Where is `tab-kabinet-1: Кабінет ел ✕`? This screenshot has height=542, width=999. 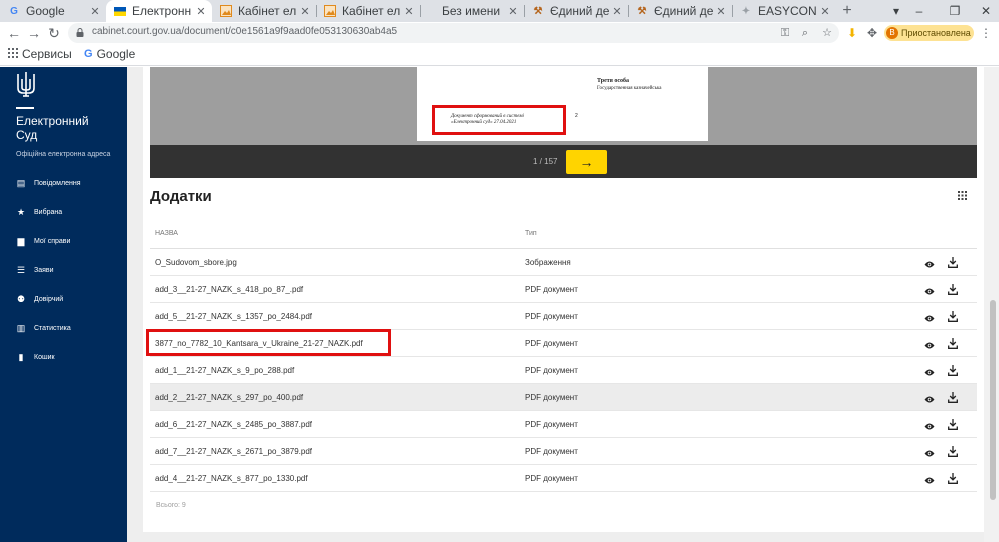 tab-kabinet-1: Кабінет ел ✕ is located at coordinates (264, 11).